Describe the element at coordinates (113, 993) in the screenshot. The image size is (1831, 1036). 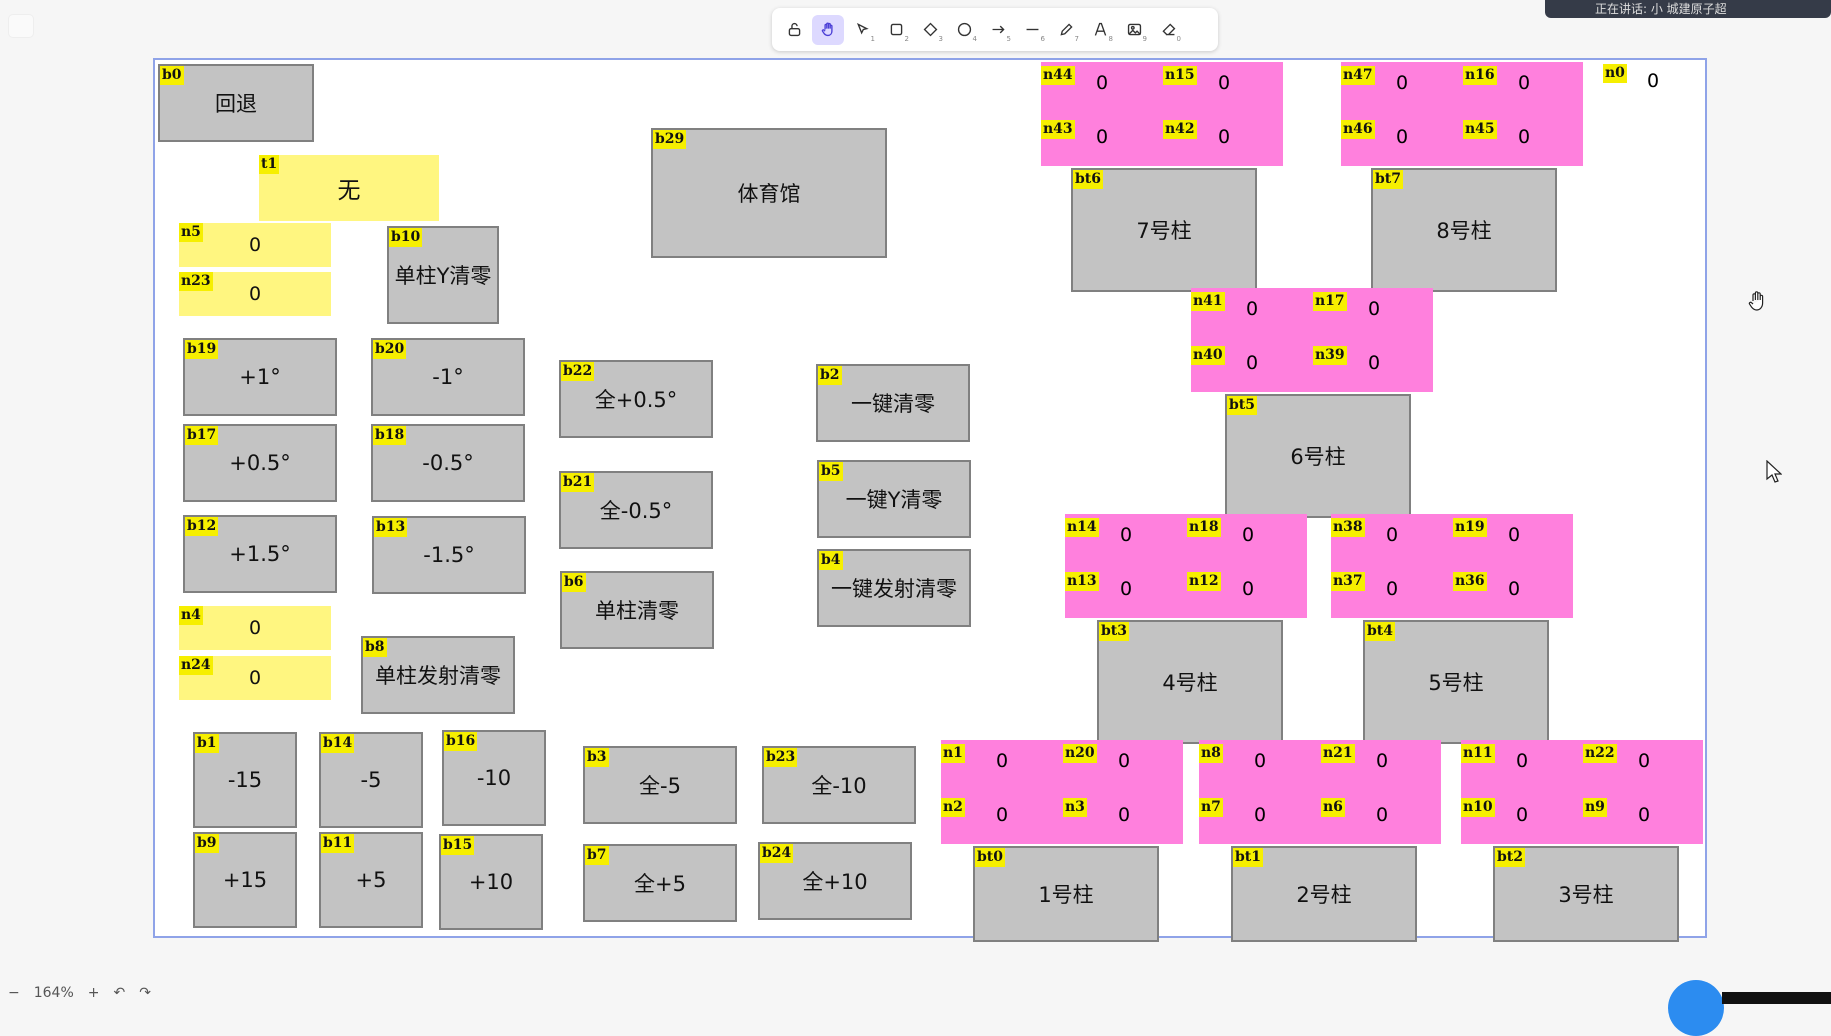
I see `zoom-controls: − 164% + ↶ ↷` at that location.